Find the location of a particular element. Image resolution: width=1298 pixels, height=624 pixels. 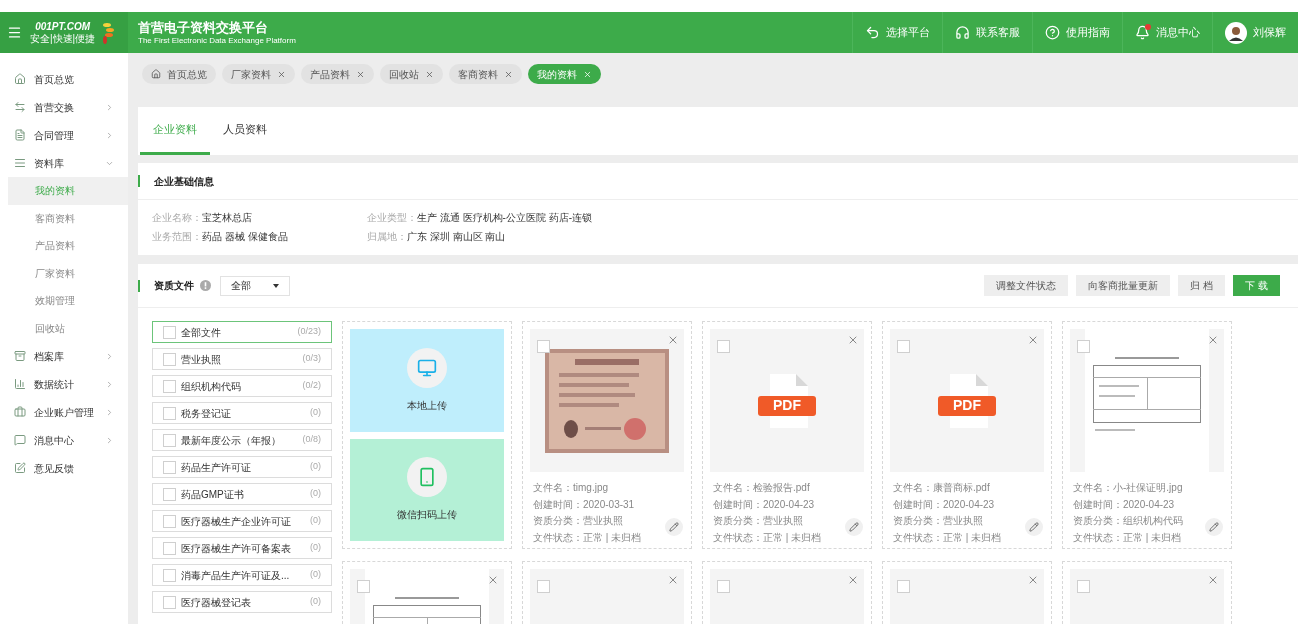

bar-chart-icon is located at coordinates (20, 384).